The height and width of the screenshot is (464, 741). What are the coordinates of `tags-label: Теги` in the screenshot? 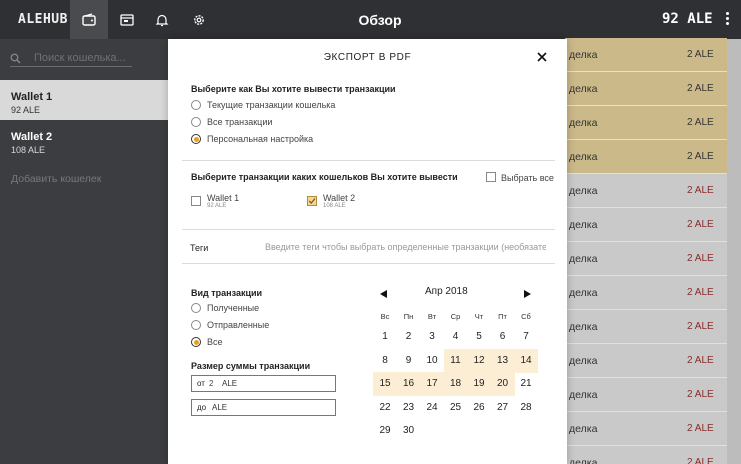 It's located at (199, 248).